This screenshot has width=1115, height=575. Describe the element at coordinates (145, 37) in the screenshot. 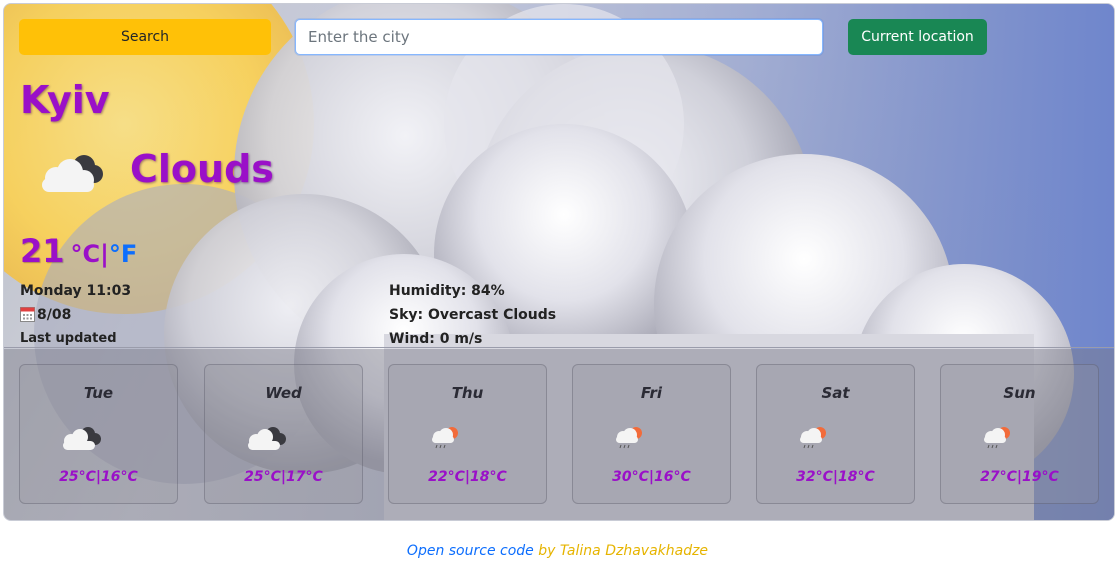

I see `search-button: Search` at that location.